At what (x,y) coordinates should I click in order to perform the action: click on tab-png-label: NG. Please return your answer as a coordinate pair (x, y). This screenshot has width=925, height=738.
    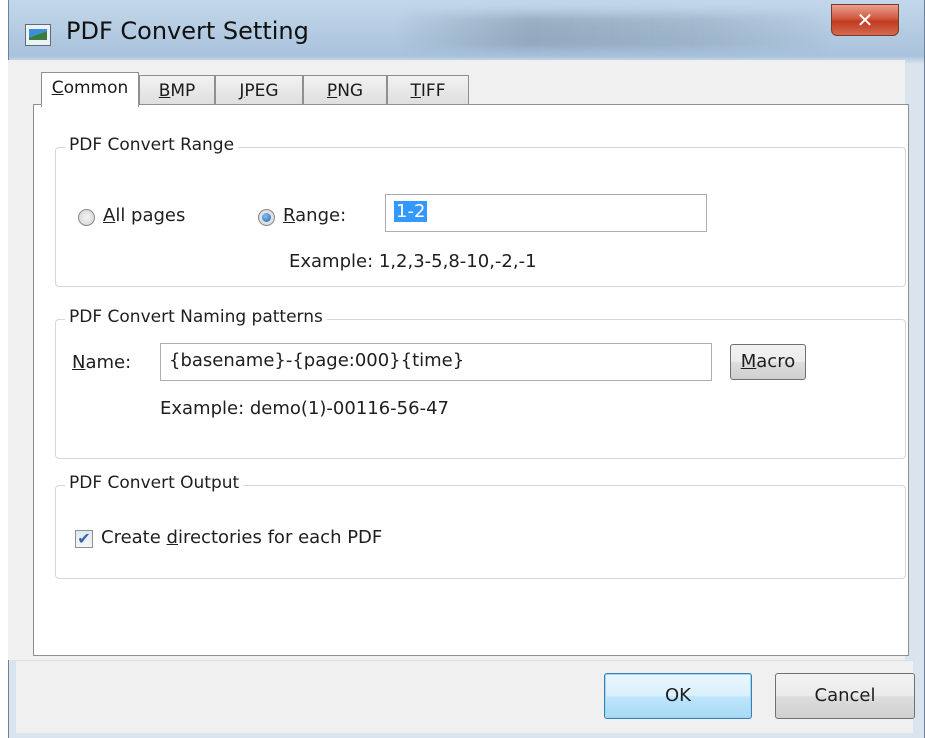
    Looking at the image, I should click on (350, 91).